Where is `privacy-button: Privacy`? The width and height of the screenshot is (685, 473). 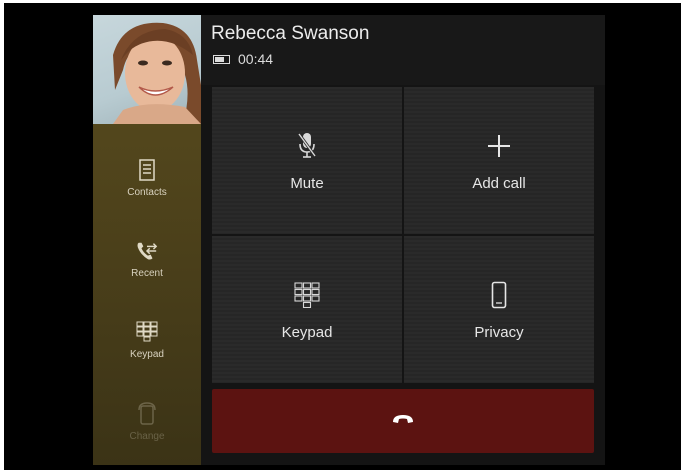 privacy-button: Privacy is located at coordinates (499, 309).